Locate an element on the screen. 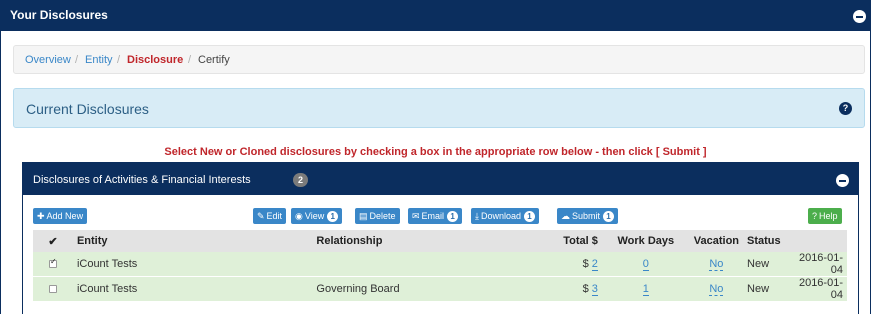  submit-button: ☁ Submit 1 is located at coordinates (588, 216).